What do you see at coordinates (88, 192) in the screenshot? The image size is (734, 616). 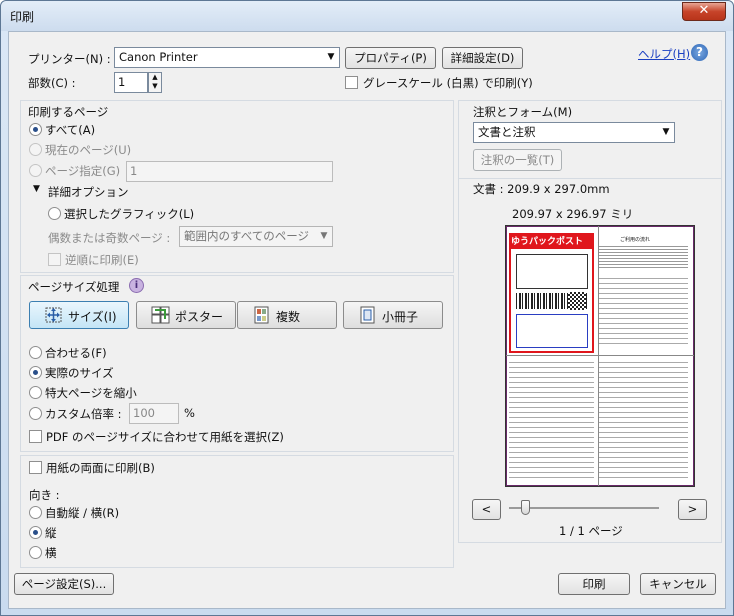 I see `more-options-toggle: 詳細オプション` at bounding box center [88, 192].